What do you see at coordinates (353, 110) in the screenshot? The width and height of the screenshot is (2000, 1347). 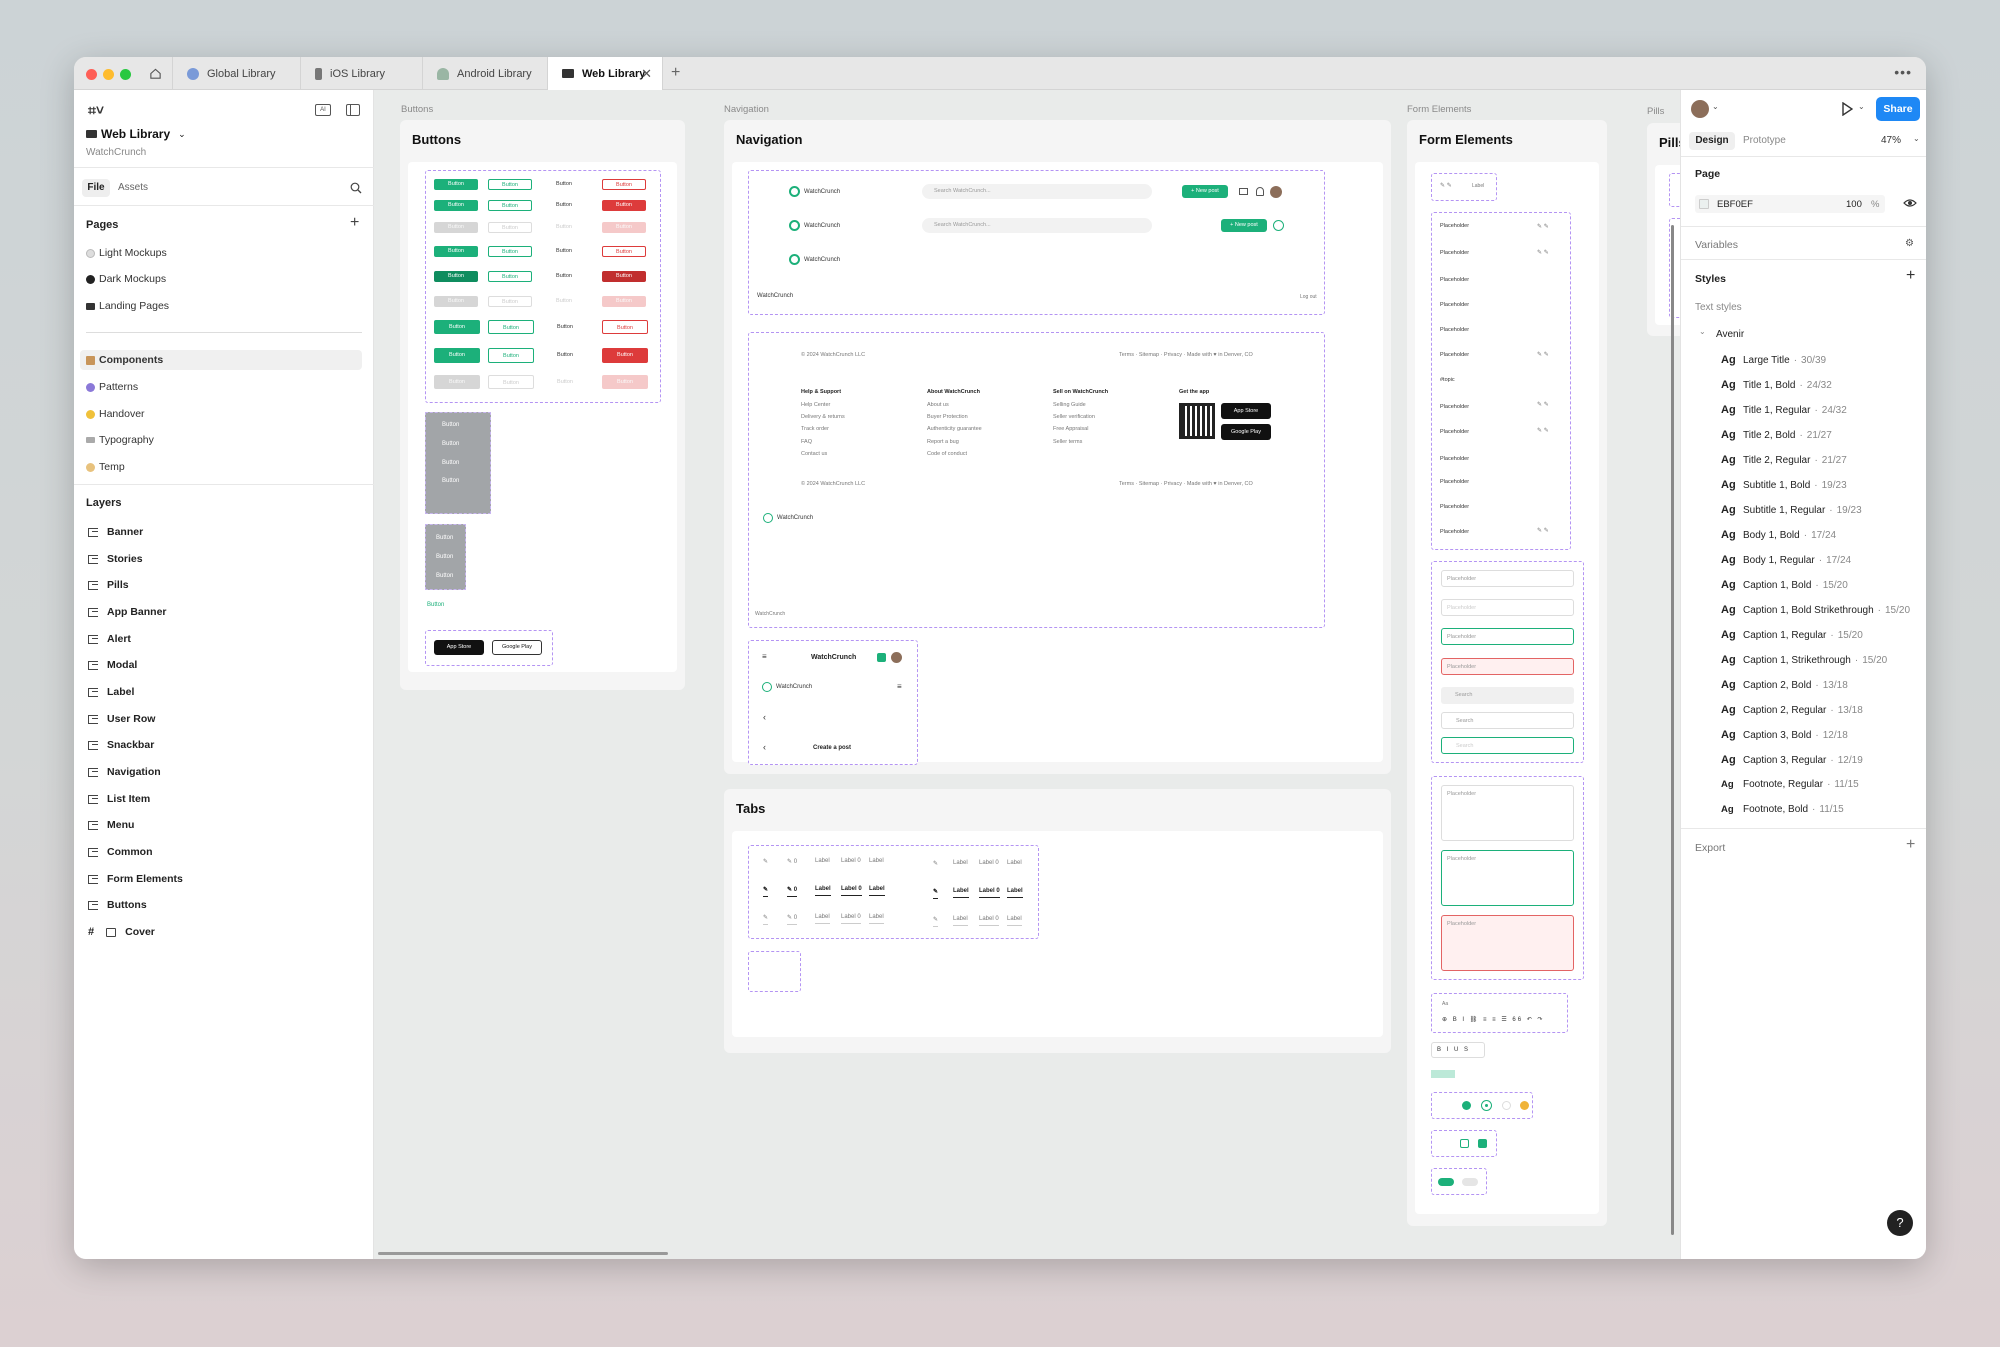 I see `sidebar-toggle-icon` at bounding box center [353, 110].